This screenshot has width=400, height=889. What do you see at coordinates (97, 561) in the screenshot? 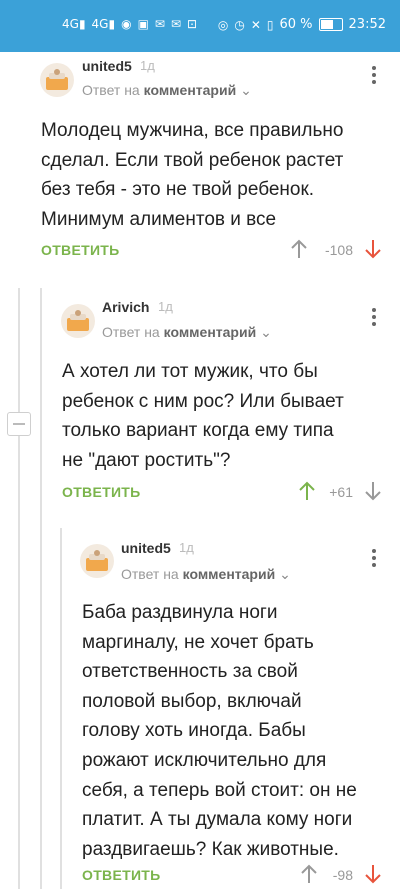
I see `avatar` at bounding box center [97, 561].